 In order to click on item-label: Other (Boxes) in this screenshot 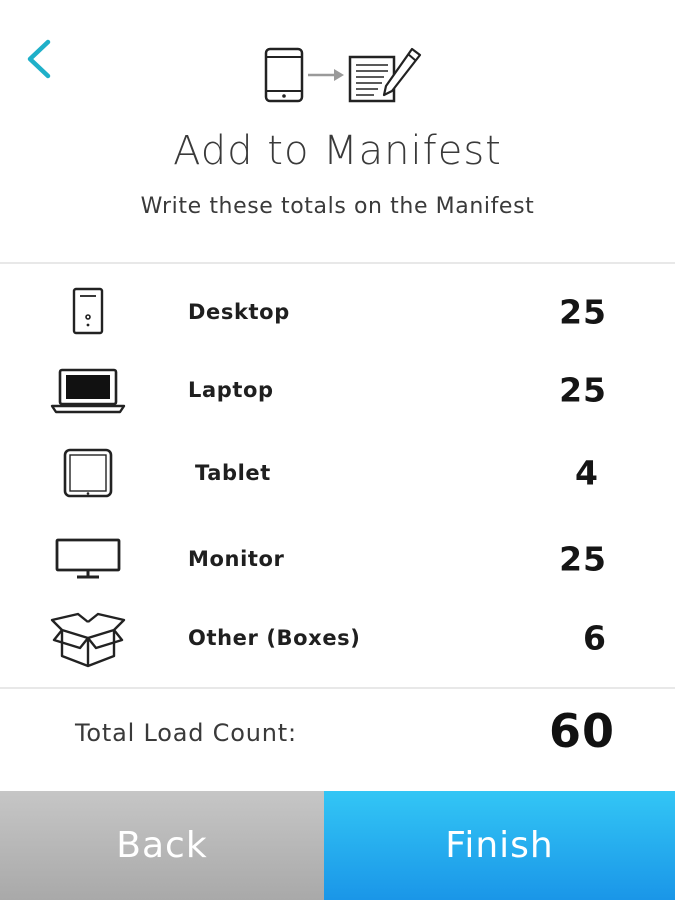, I will do `click(274, 638)`.